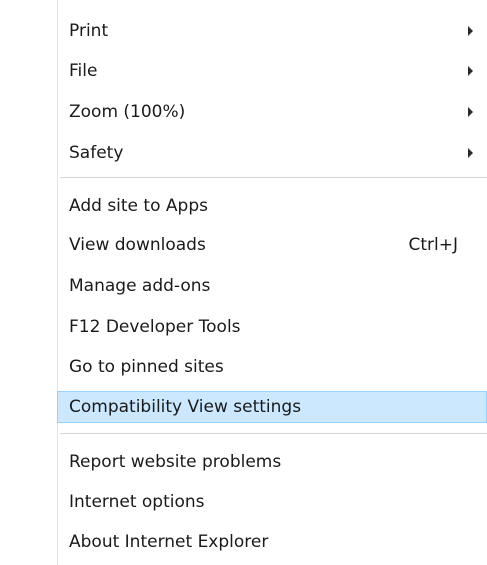  I want to click on menu-item-view-downloads: View downloads Ctrl+J, so click(272, 245).